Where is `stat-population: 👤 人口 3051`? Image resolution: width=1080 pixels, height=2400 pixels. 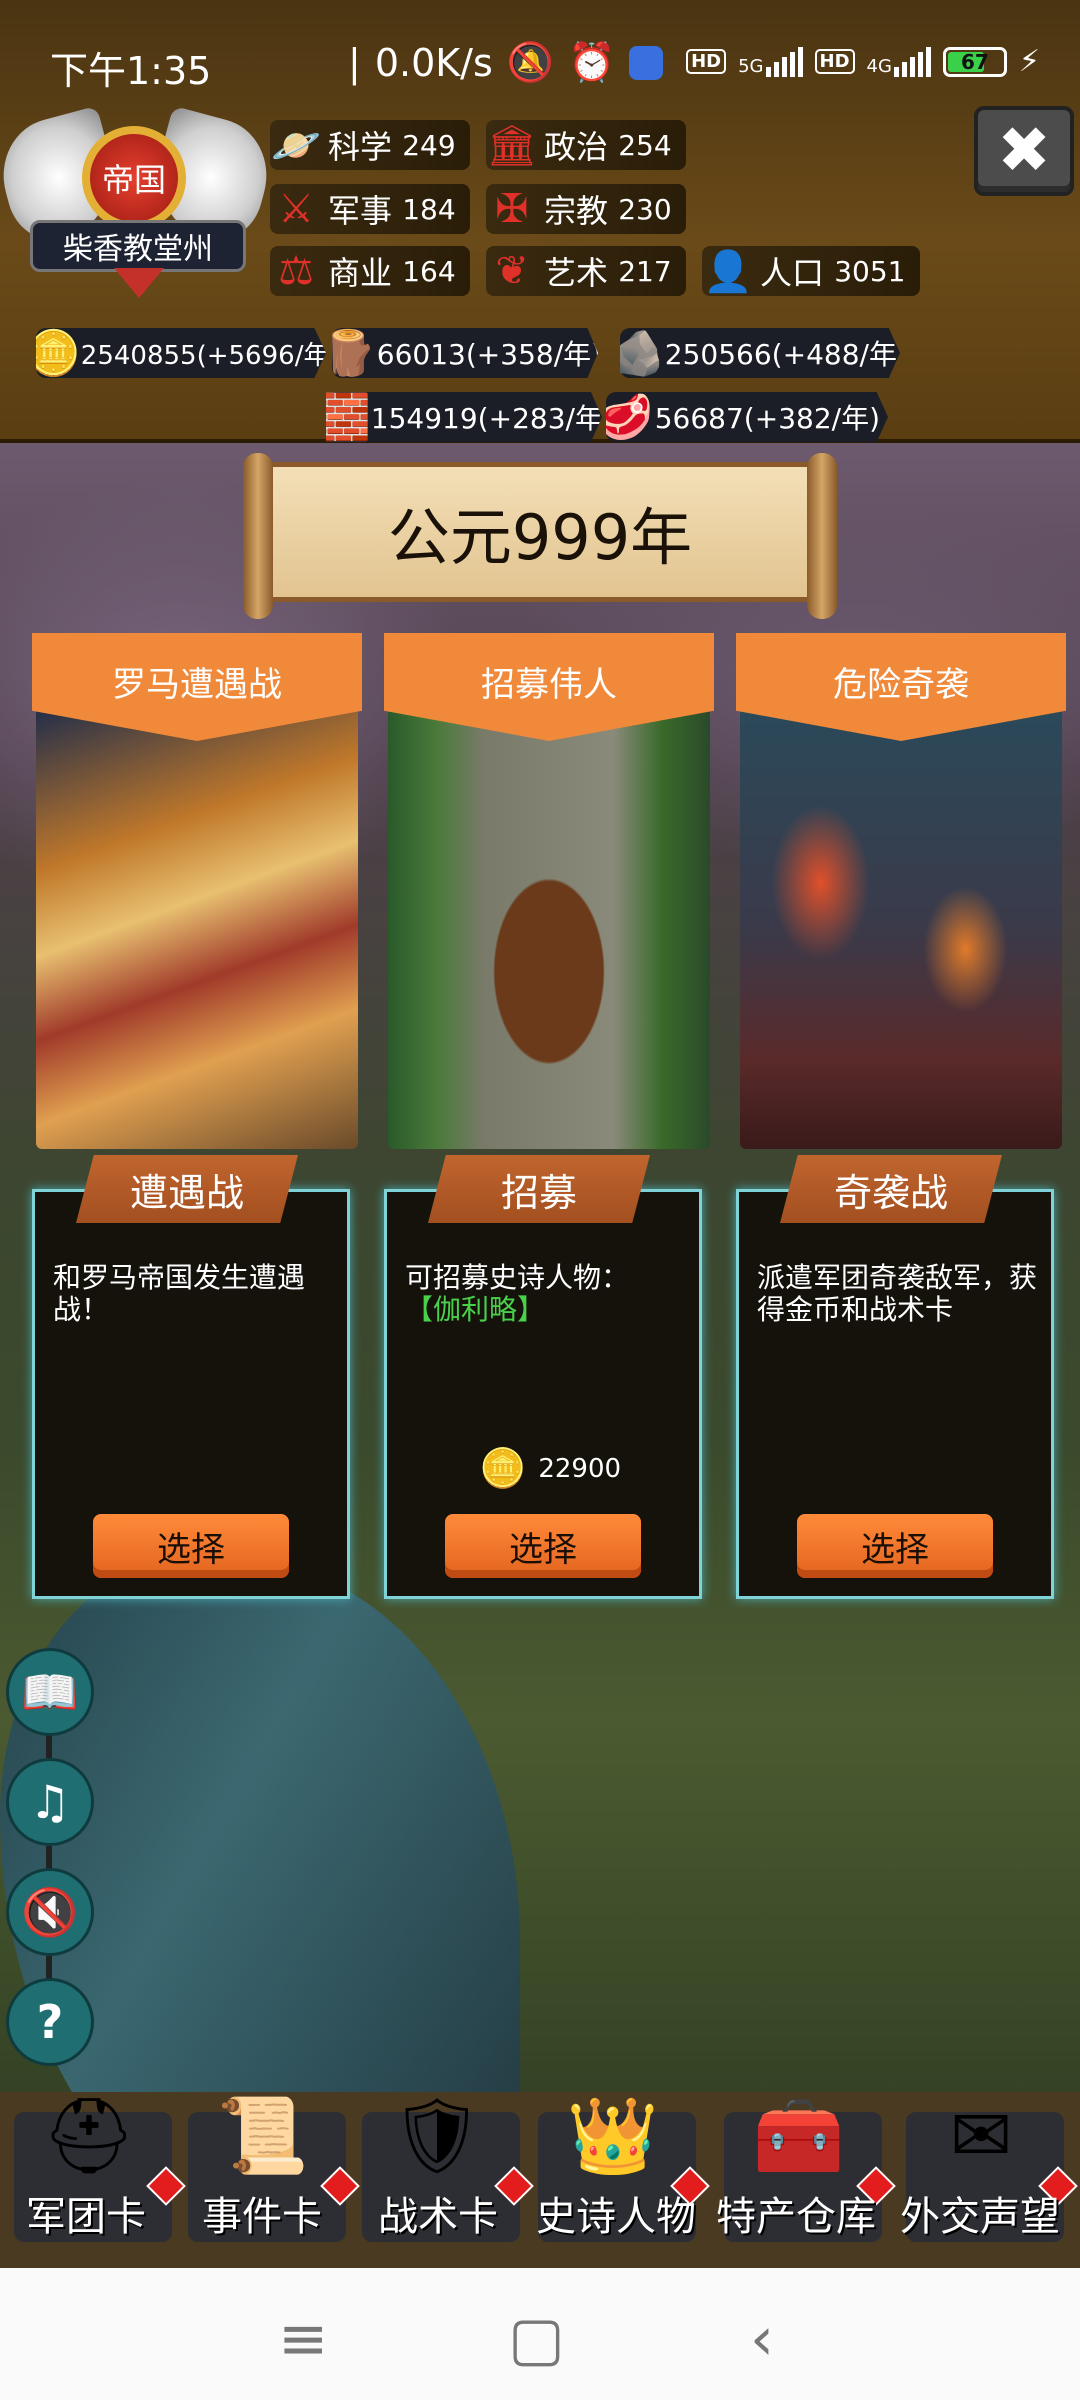
stat-population: 👤 人口 3051 is located at coordinates (811, 271).